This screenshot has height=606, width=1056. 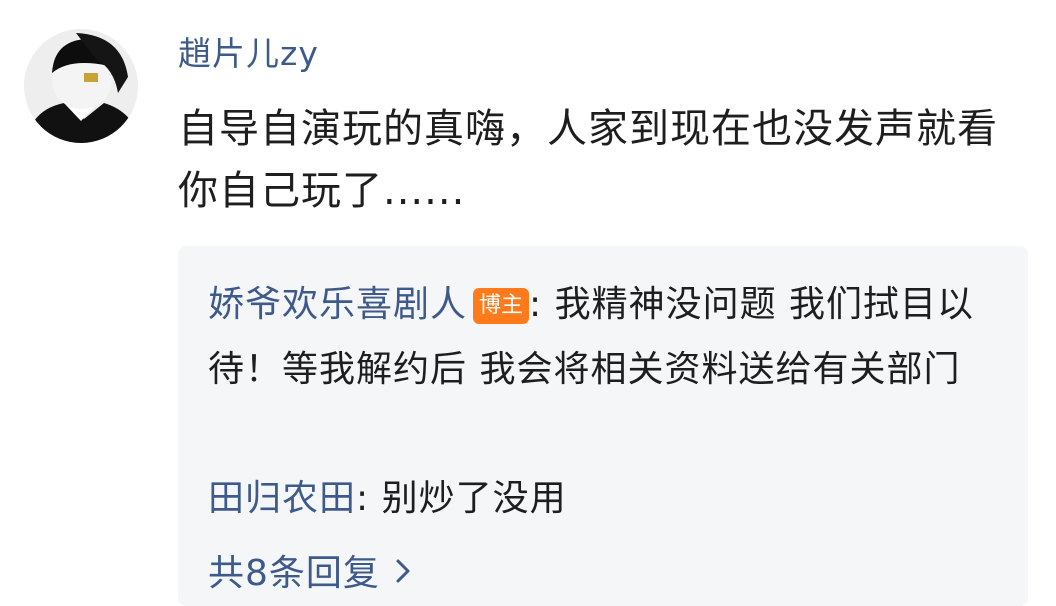 What do you see at coordinates (337, 304) in the screenshot?
I see `reply-author: 娇爷欢乐喜剧人` at bounding box center [337, 304].